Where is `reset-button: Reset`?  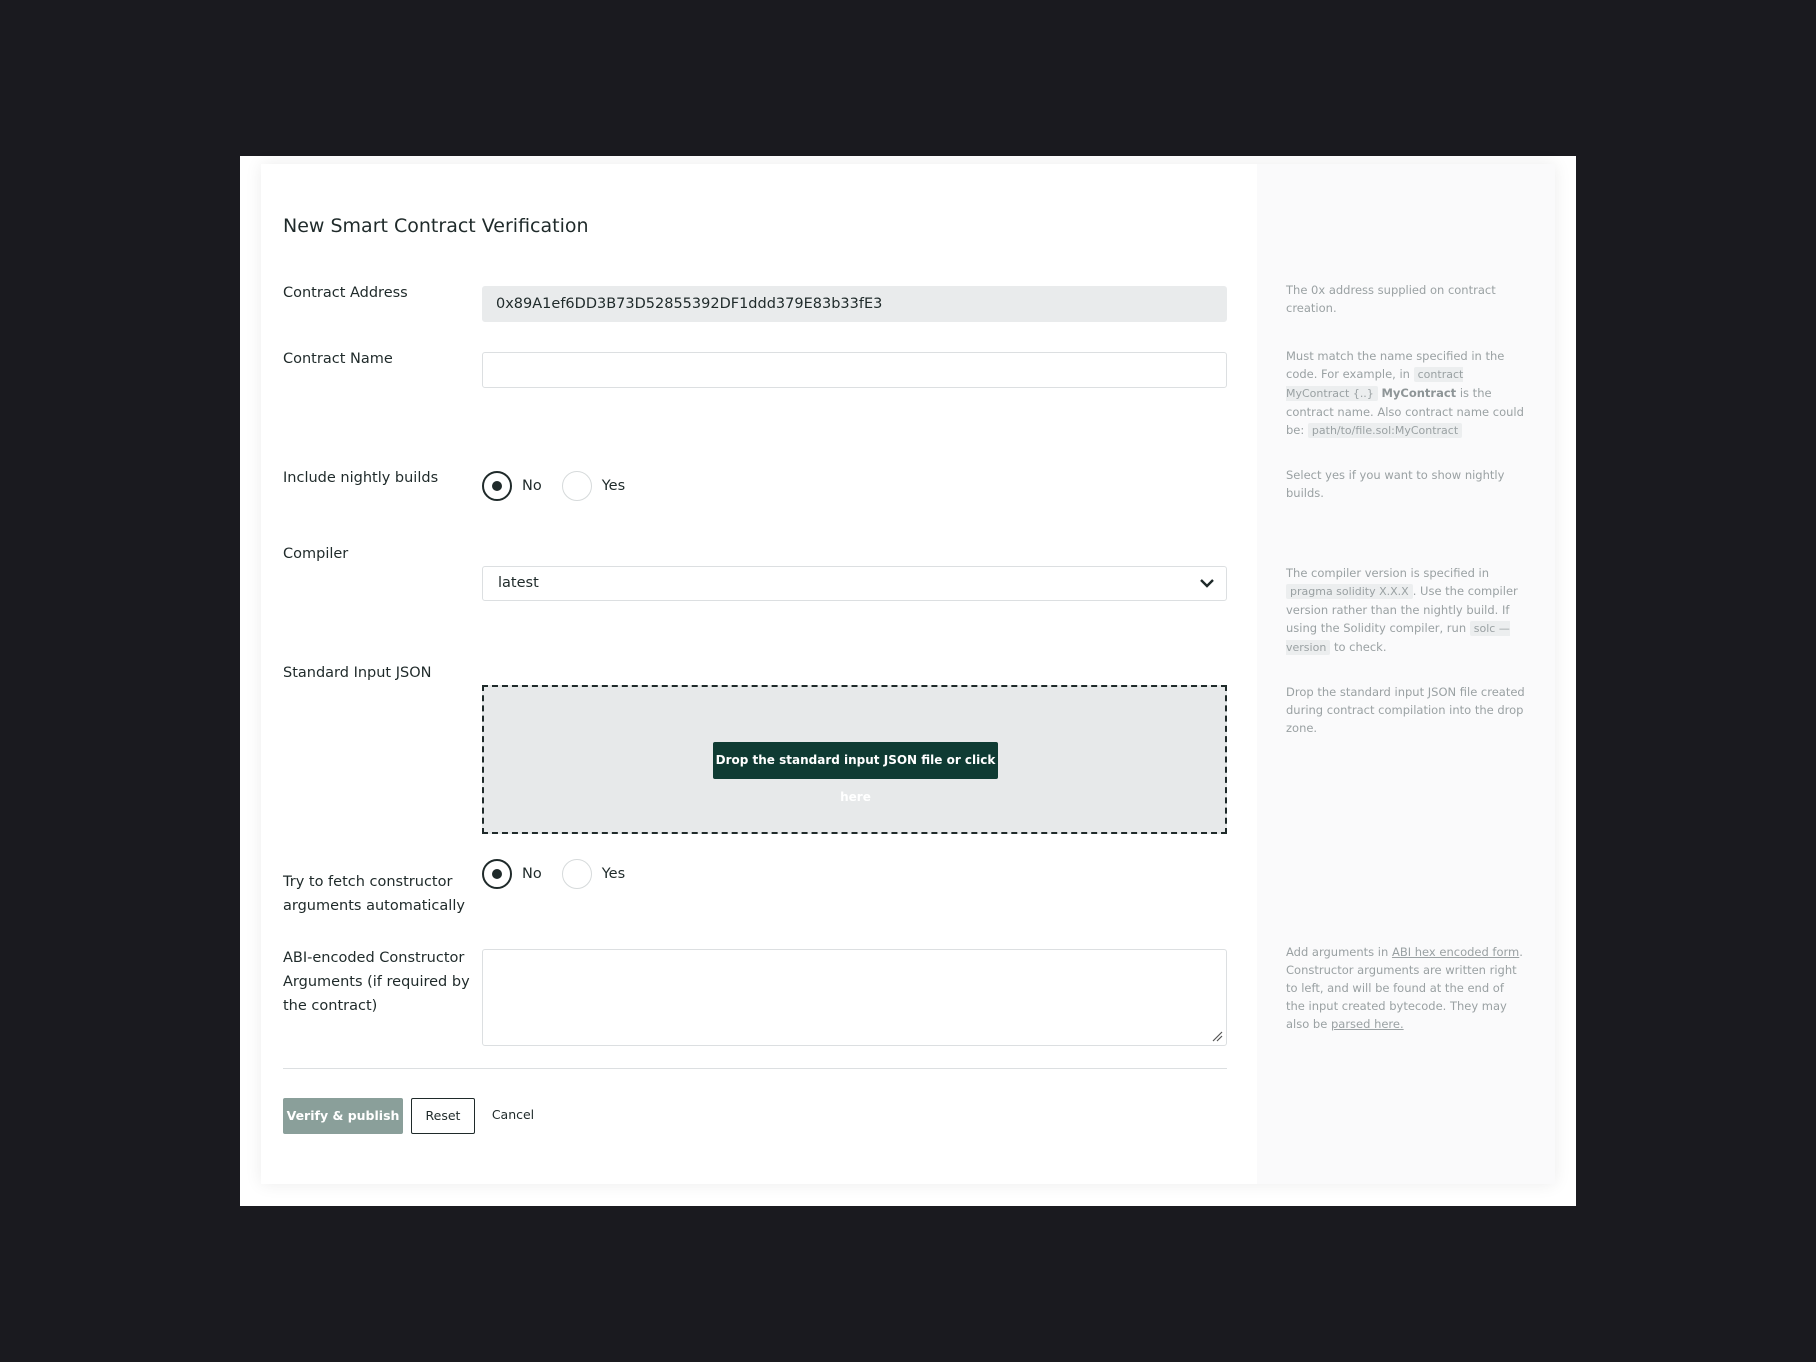
reset-button: Reset is located at coordinates (443, 1116).